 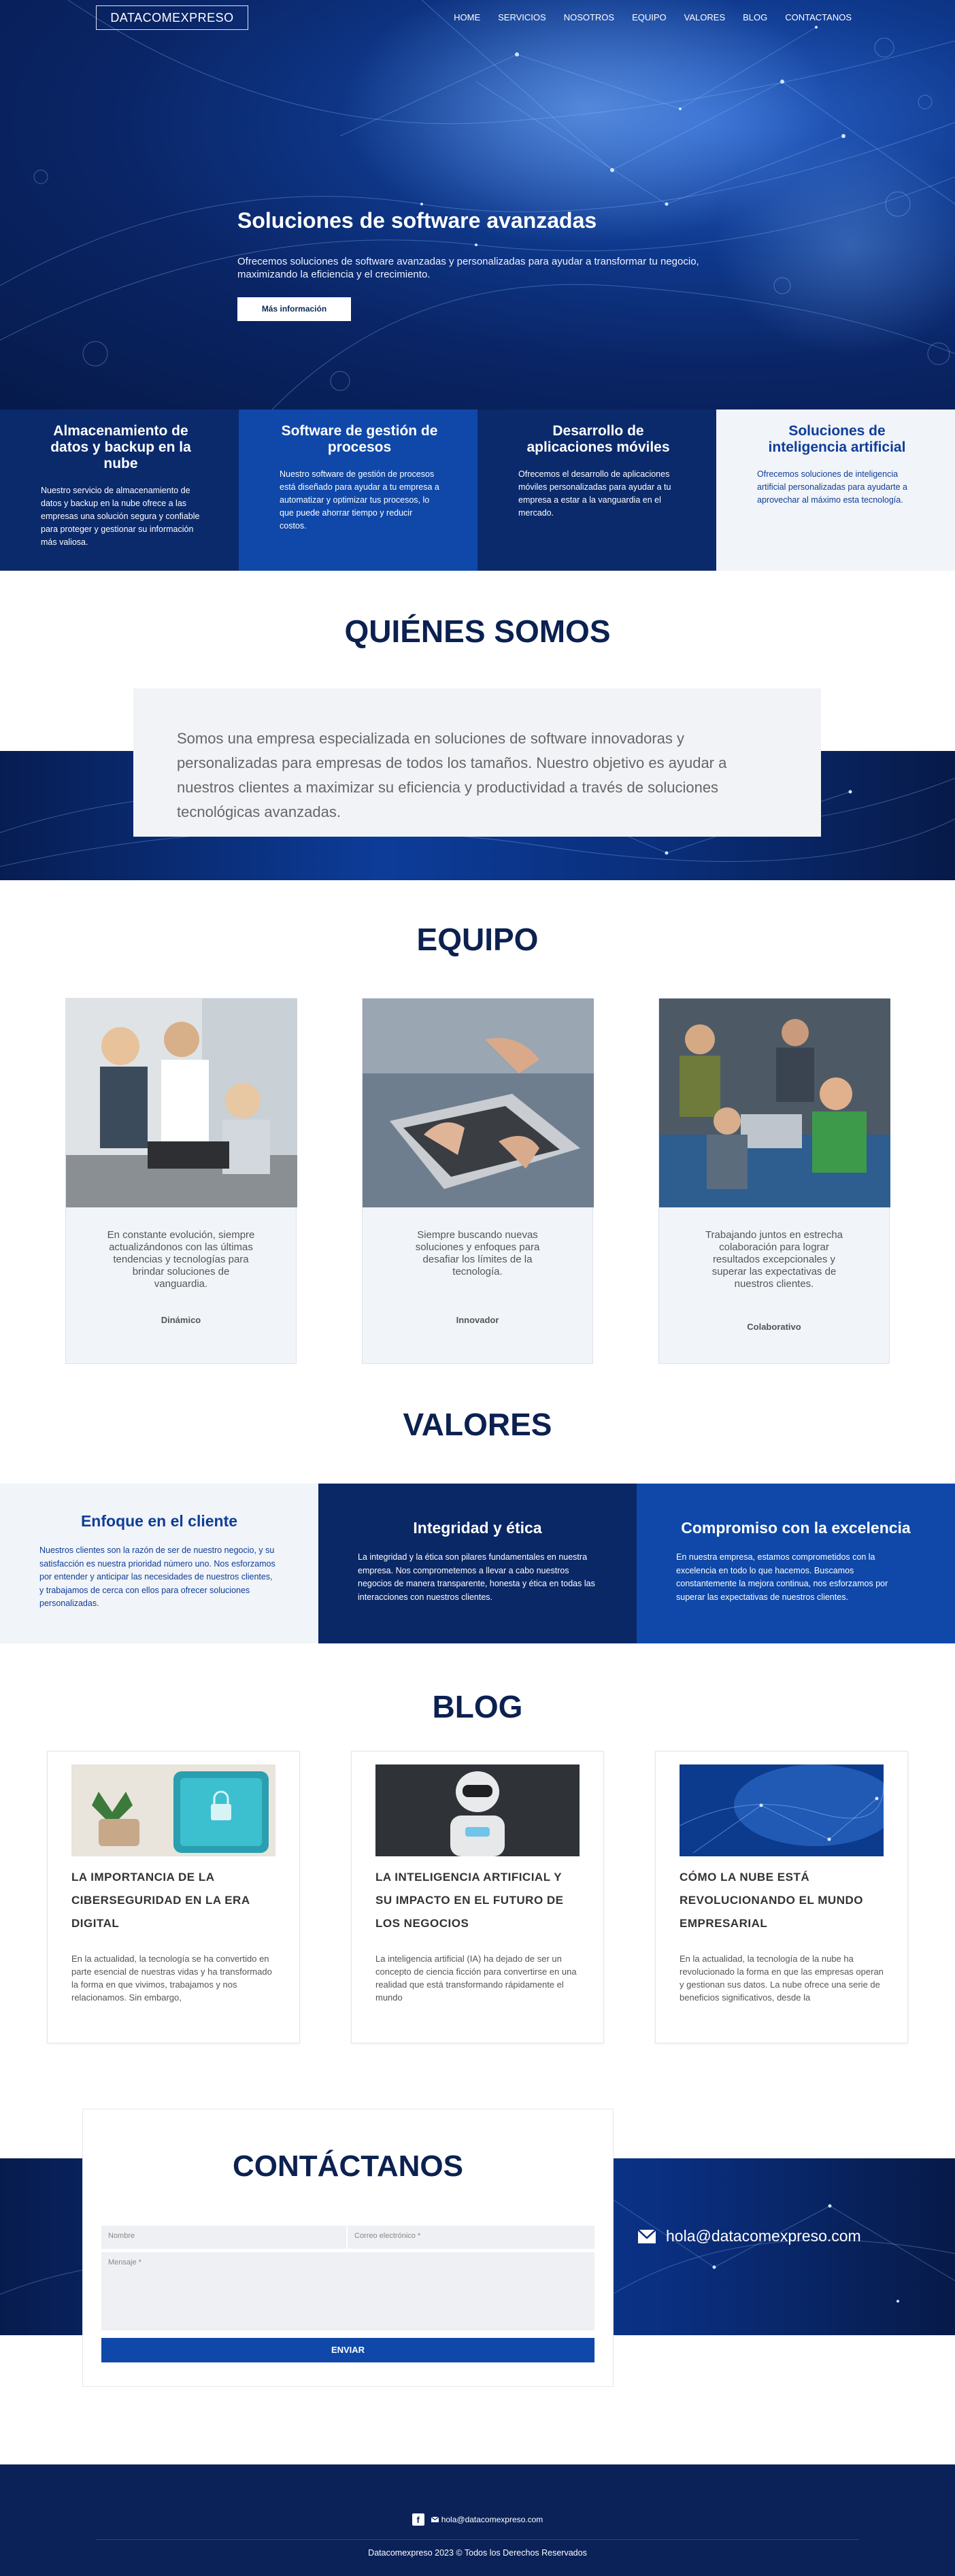 What do you see at coordinates (471, 2237) in the screenshot?
I see `email-field: Correo electrónico *` at bounding box center [471, 2237].